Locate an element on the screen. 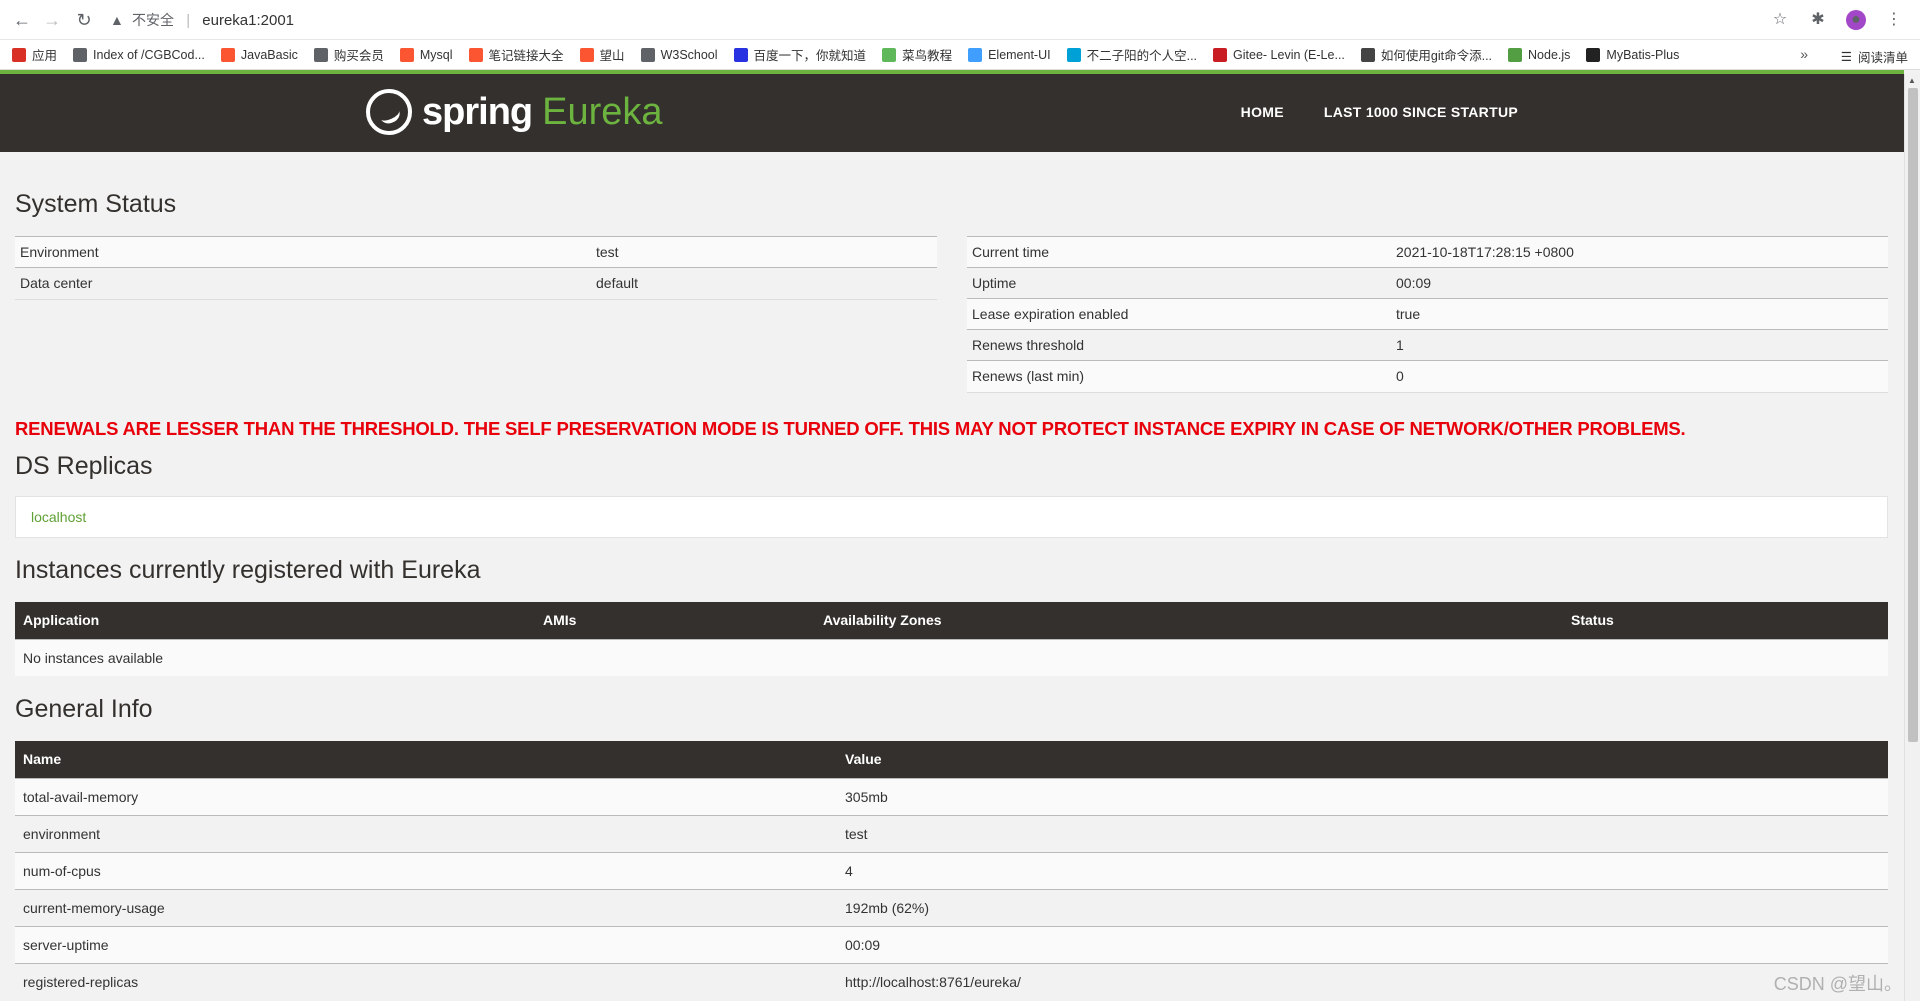 Image resolution: width=1920 pixels, height=1001 pixels. bookmark-item: Node.js is located at coordinates (1539, 54).